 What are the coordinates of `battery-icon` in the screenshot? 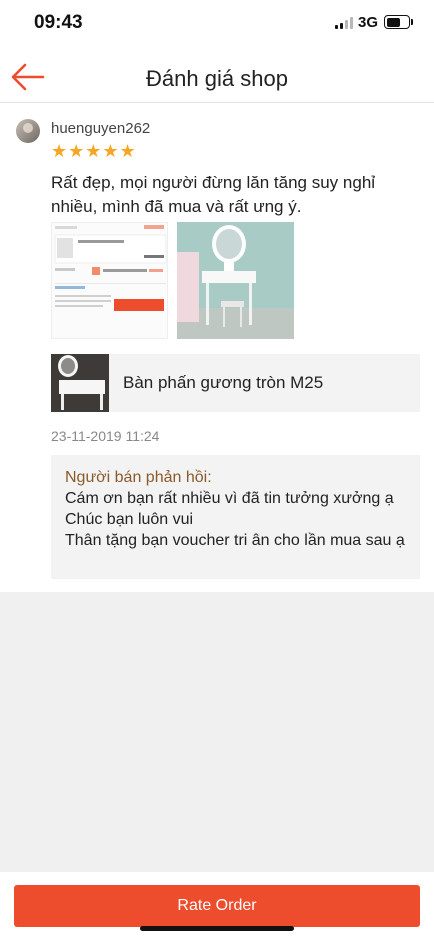 It's located at (397, 22).